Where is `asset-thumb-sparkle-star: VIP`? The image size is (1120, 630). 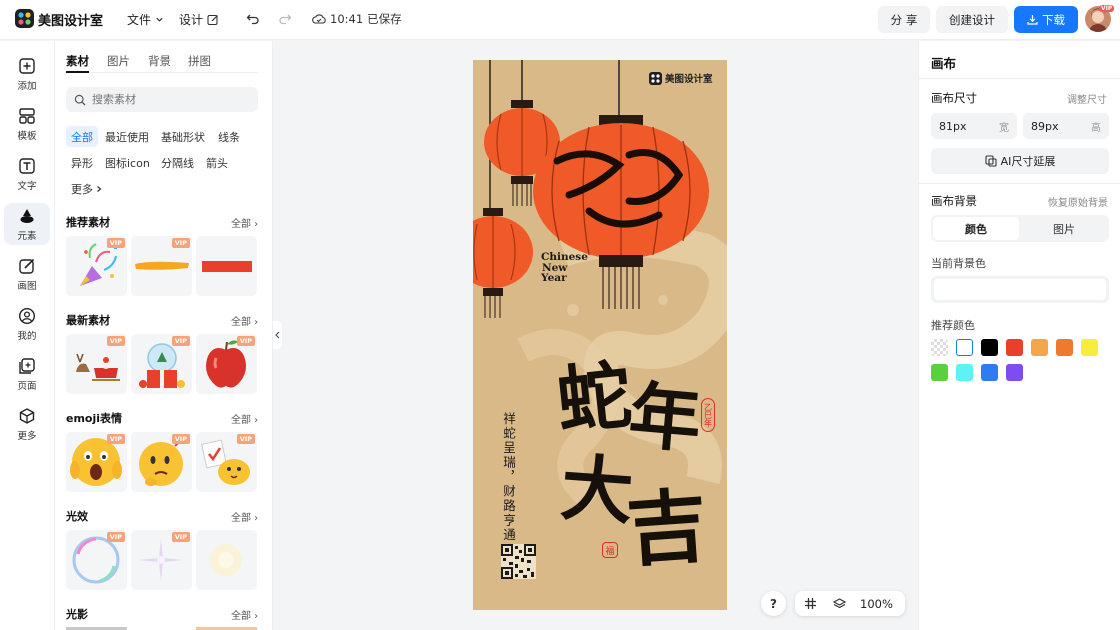 asset-thumb-sparkle-star: VIP is located at coordinates (161, 560).